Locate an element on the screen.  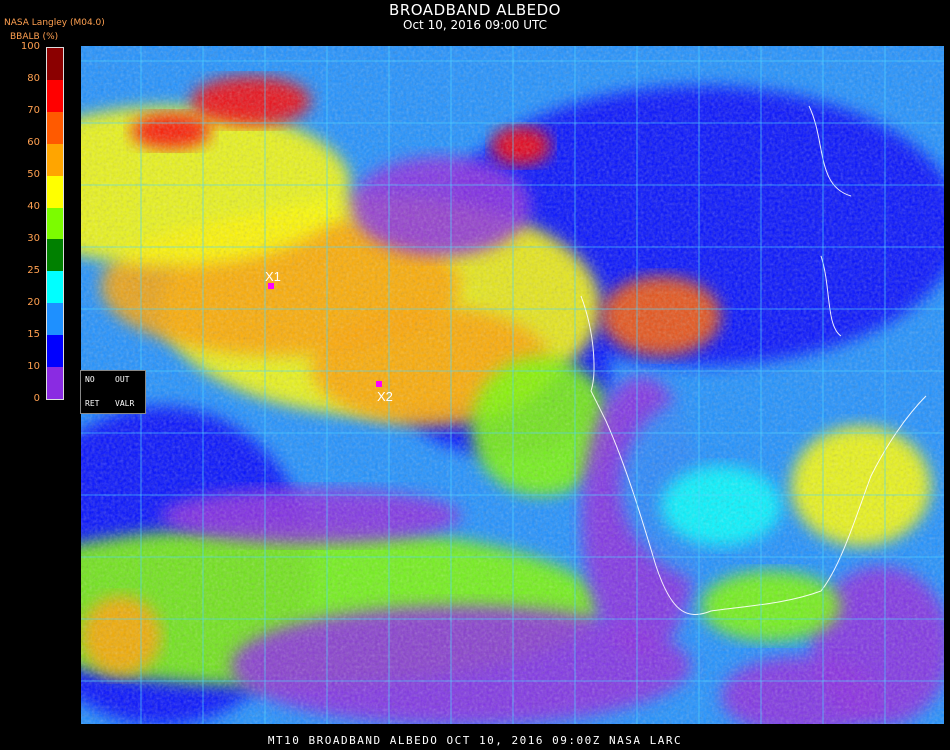
out-button: OUT is located at coordinates (122, 379).